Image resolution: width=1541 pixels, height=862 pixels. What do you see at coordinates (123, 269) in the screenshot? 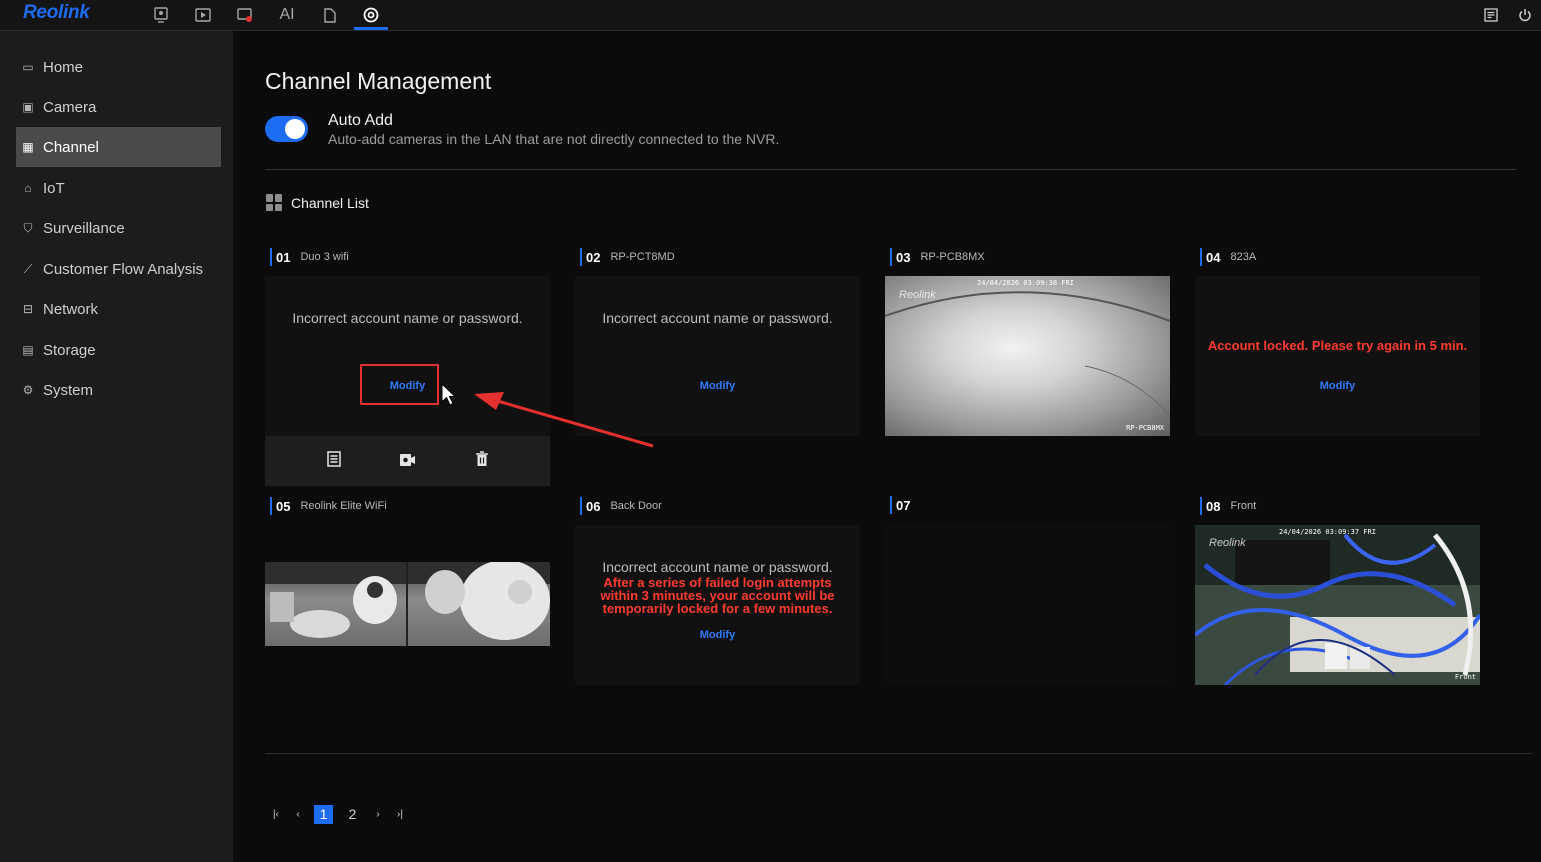
I see `sidebar-item-label: Customer Flow Analysis` at bounding box center [123, 269].